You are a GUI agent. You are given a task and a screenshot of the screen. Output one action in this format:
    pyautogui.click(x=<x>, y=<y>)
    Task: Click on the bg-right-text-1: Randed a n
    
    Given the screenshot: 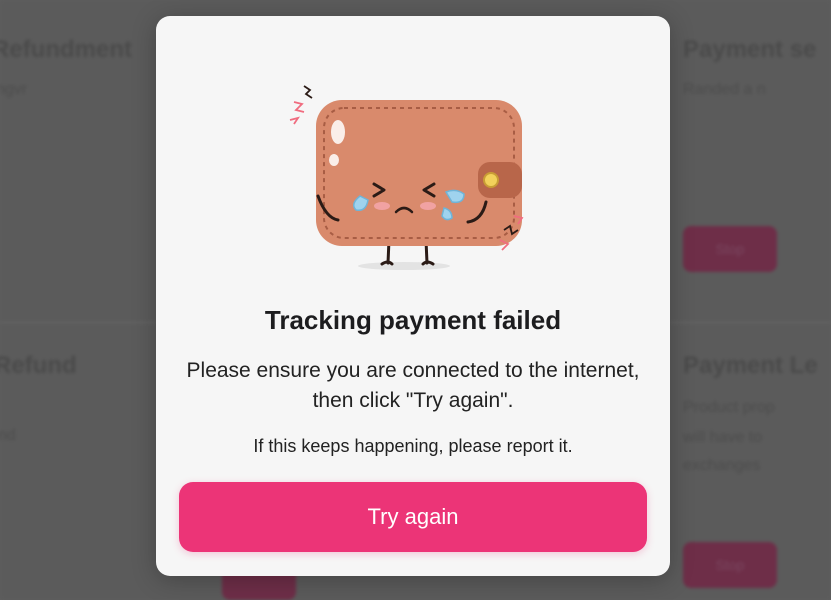 What is the action you would take?
    pyautogui.click(x=724, y=89)
    